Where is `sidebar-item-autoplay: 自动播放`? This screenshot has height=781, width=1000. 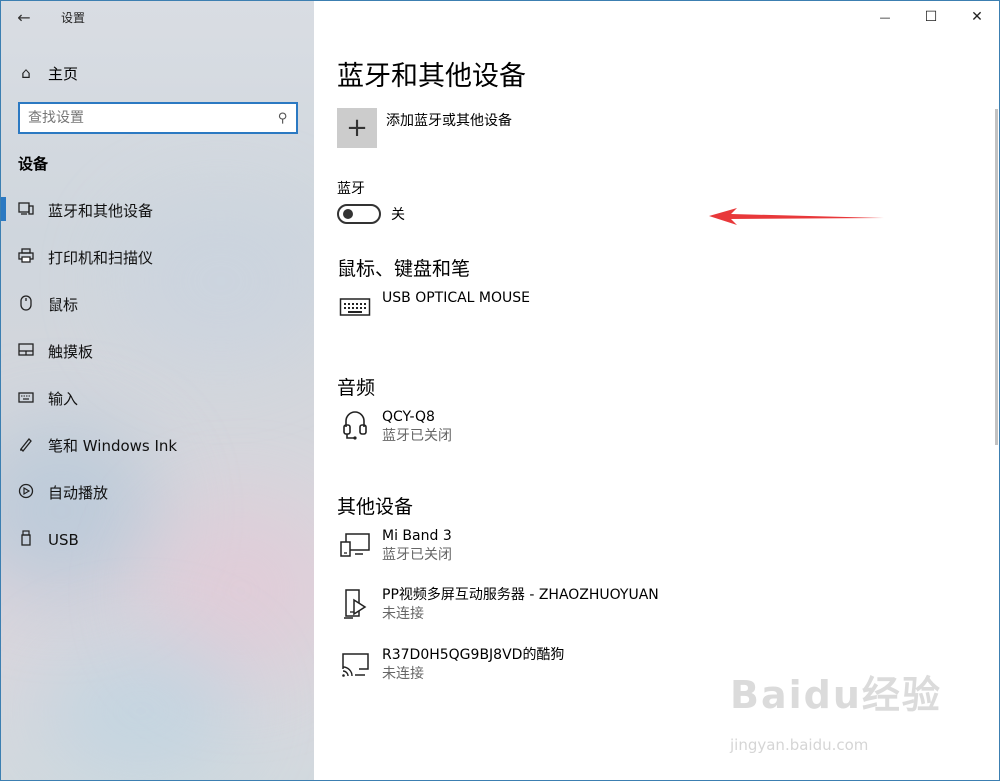
sidebar-item-autoplay: 自动播放 is located at coordinates (157, 492).